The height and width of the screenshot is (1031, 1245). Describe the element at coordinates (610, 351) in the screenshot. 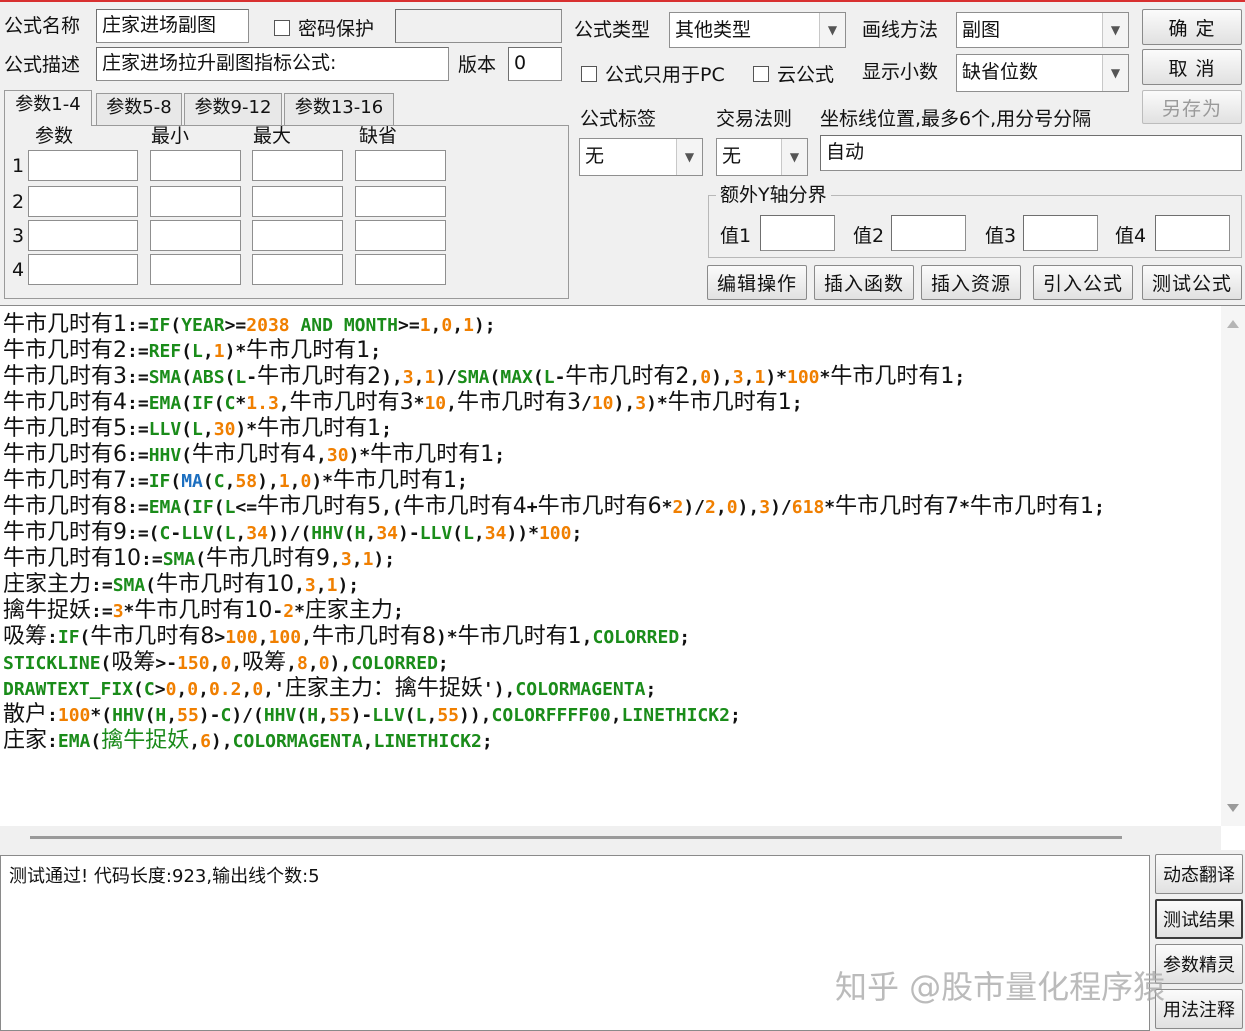

I see `code-line: 牛市几时有2:=REF(L,1)*牛市几时有1;` at that location.